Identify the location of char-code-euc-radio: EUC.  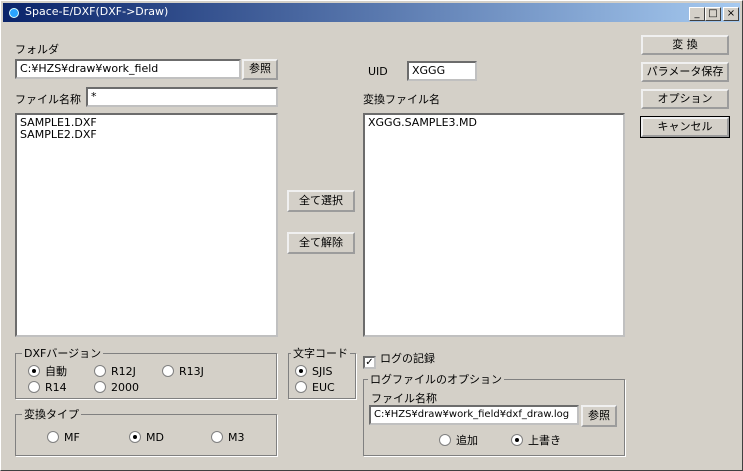
(315, 388).